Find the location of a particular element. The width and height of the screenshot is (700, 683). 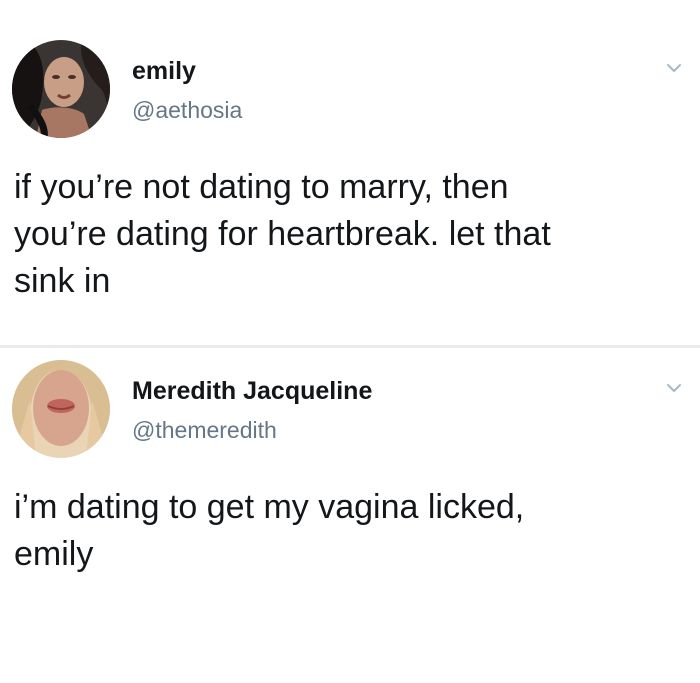

tweet-author: Meredith Jacqueline @themeredith is located at coordinates (252, 410).